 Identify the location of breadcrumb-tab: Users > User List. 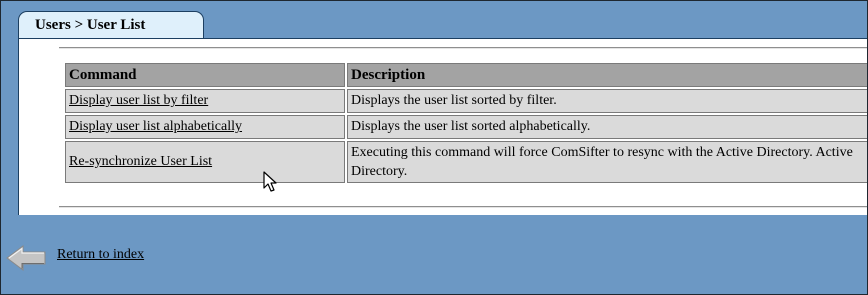
(111, 25).